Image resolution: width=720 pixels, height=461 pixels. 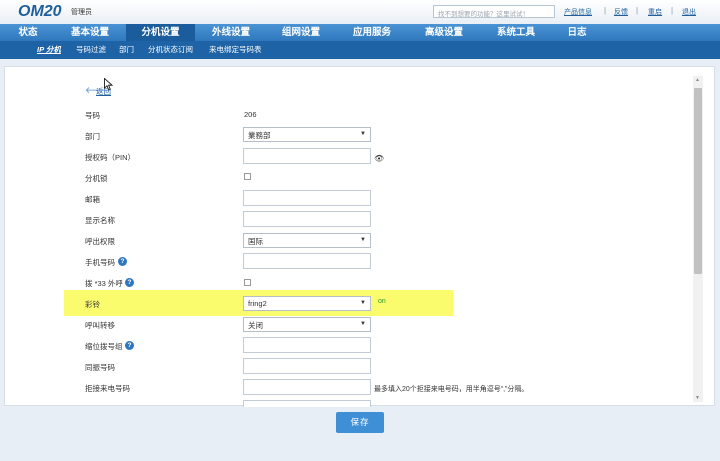 I want to click on email-input, so click(x=307, y=198).